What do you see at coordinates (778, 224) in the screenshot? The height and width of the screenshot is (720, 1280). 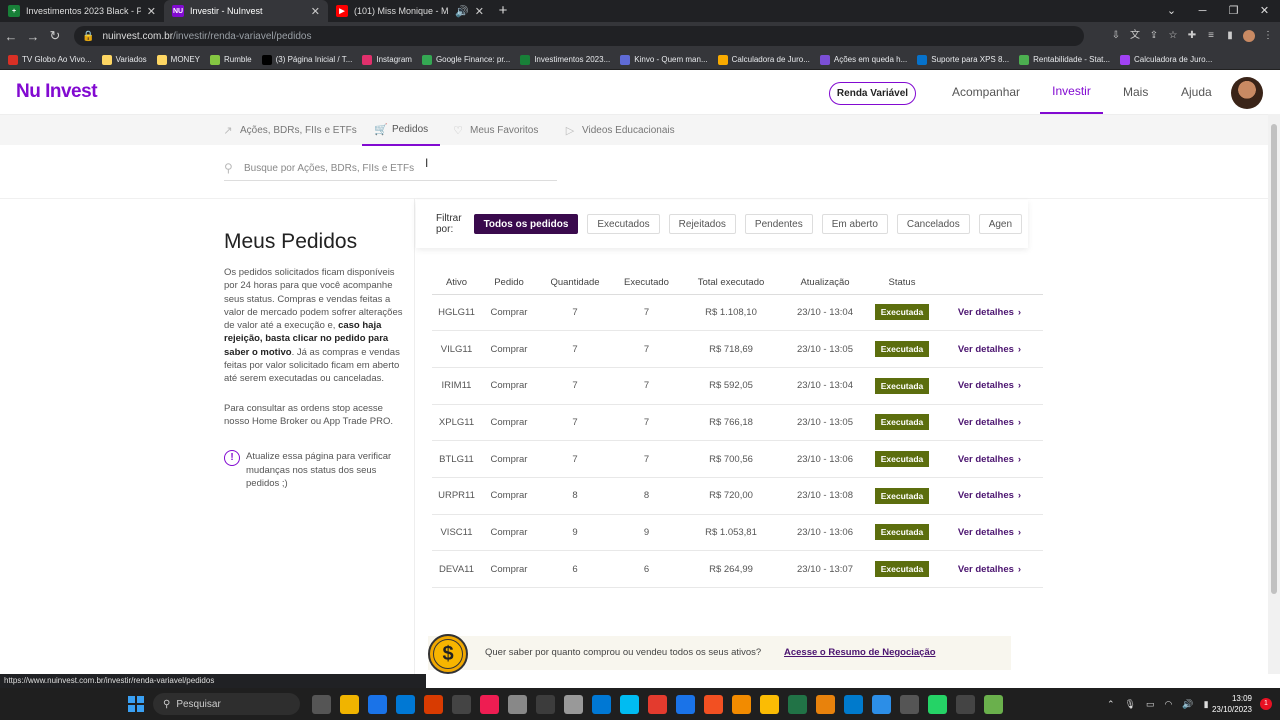 I see `filter-chip: Pendentes` at bounding box center [778, 224].